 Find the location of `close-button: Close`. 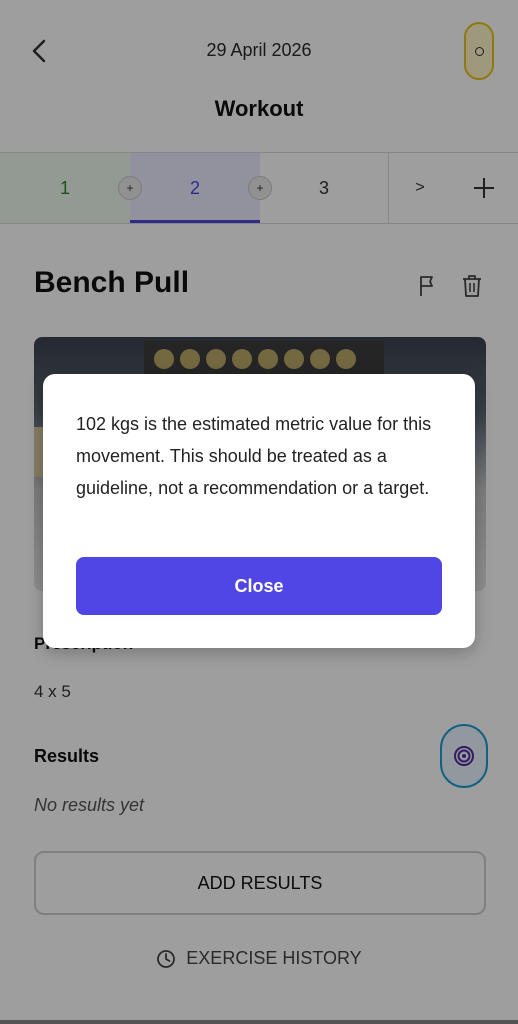

close-button: Close is located at coordinates (259, 586).